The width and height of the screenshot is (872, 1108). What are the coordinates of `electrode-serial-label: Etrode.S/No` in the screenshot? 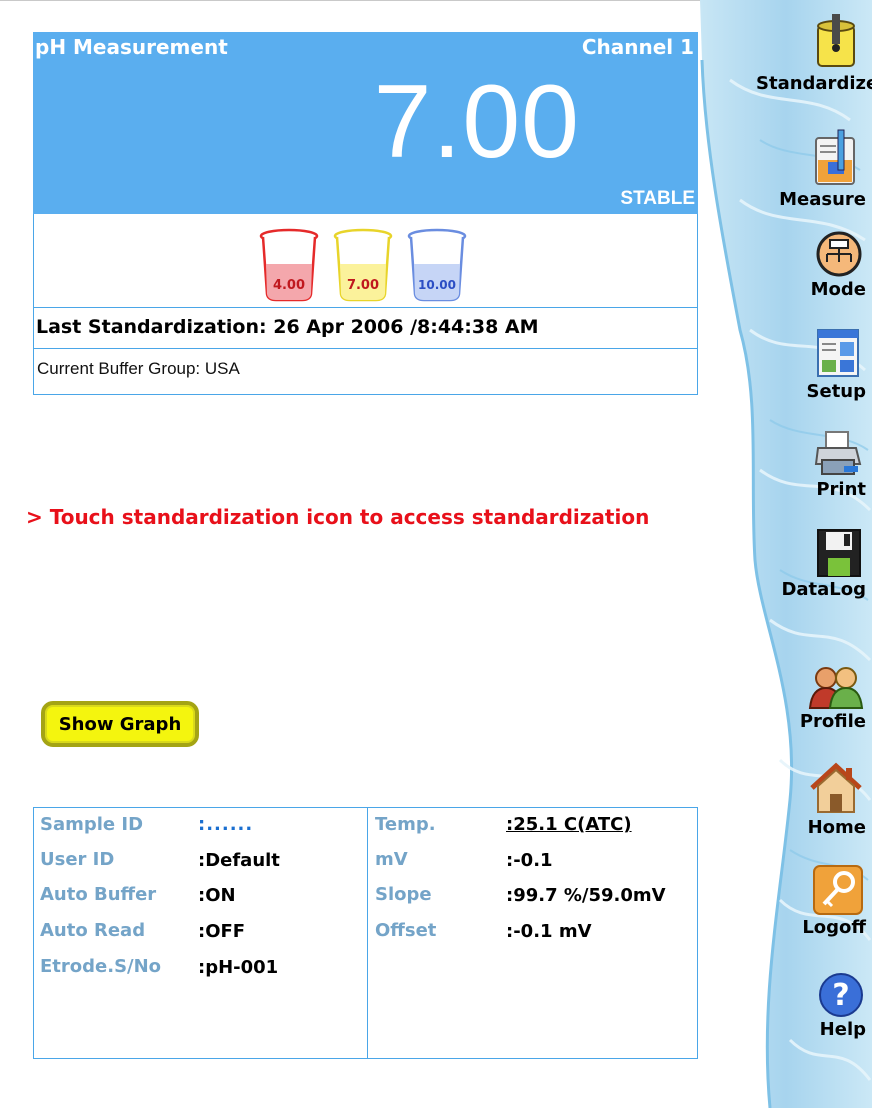 It's located at (101, 966).